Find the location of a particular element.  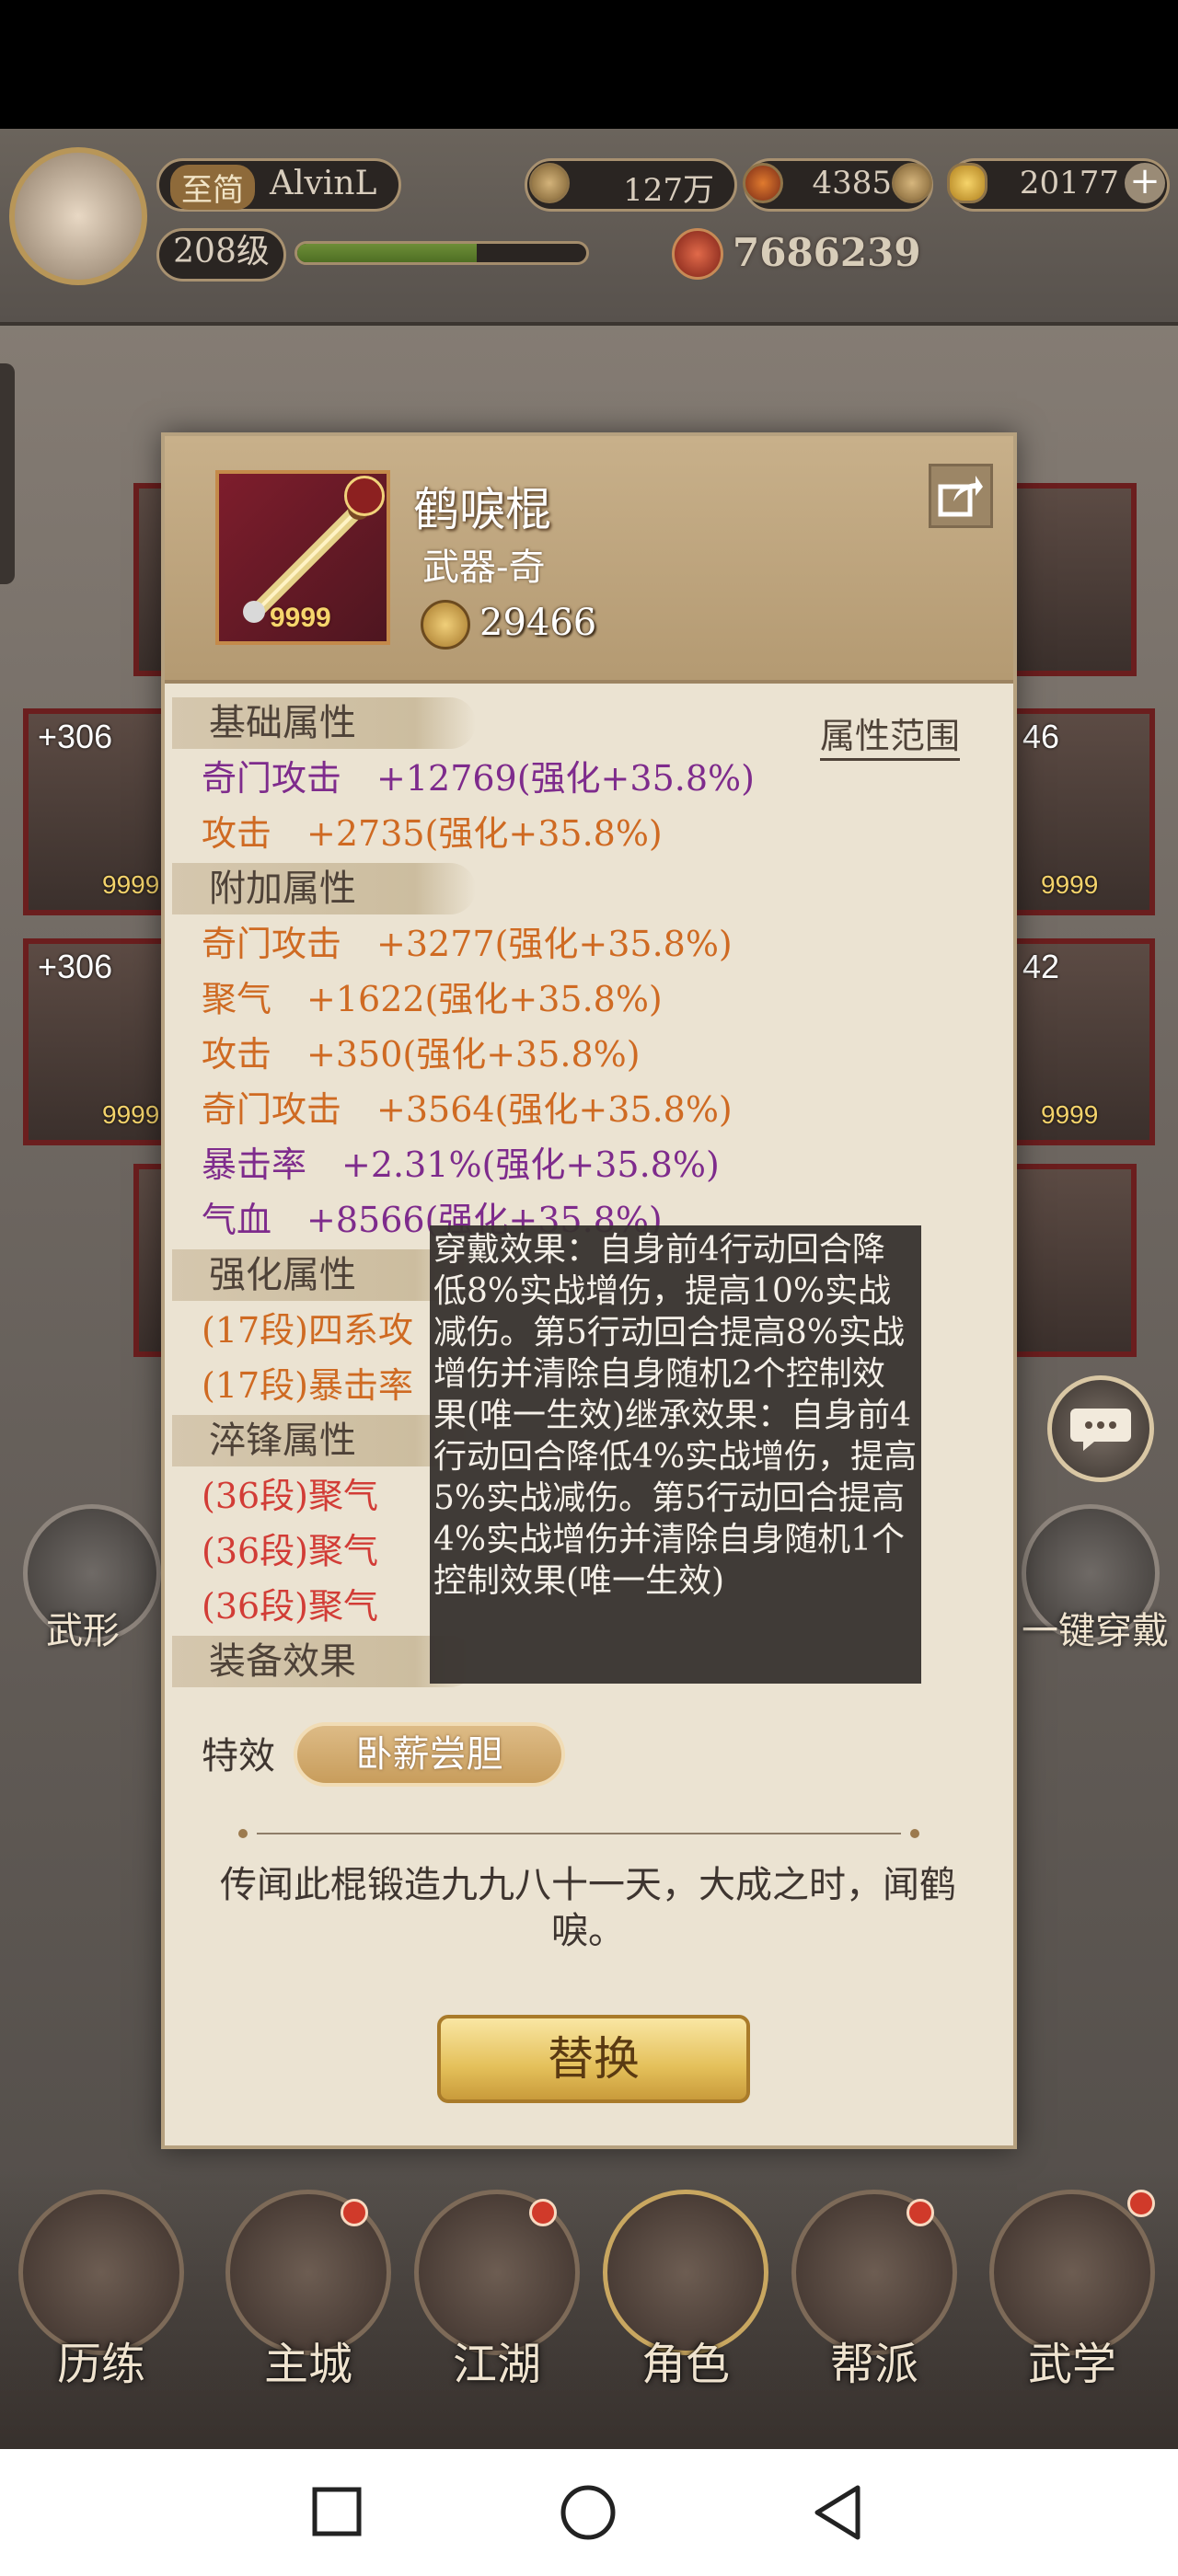

item-icon: 9999 is located at coordinates (302, 557).